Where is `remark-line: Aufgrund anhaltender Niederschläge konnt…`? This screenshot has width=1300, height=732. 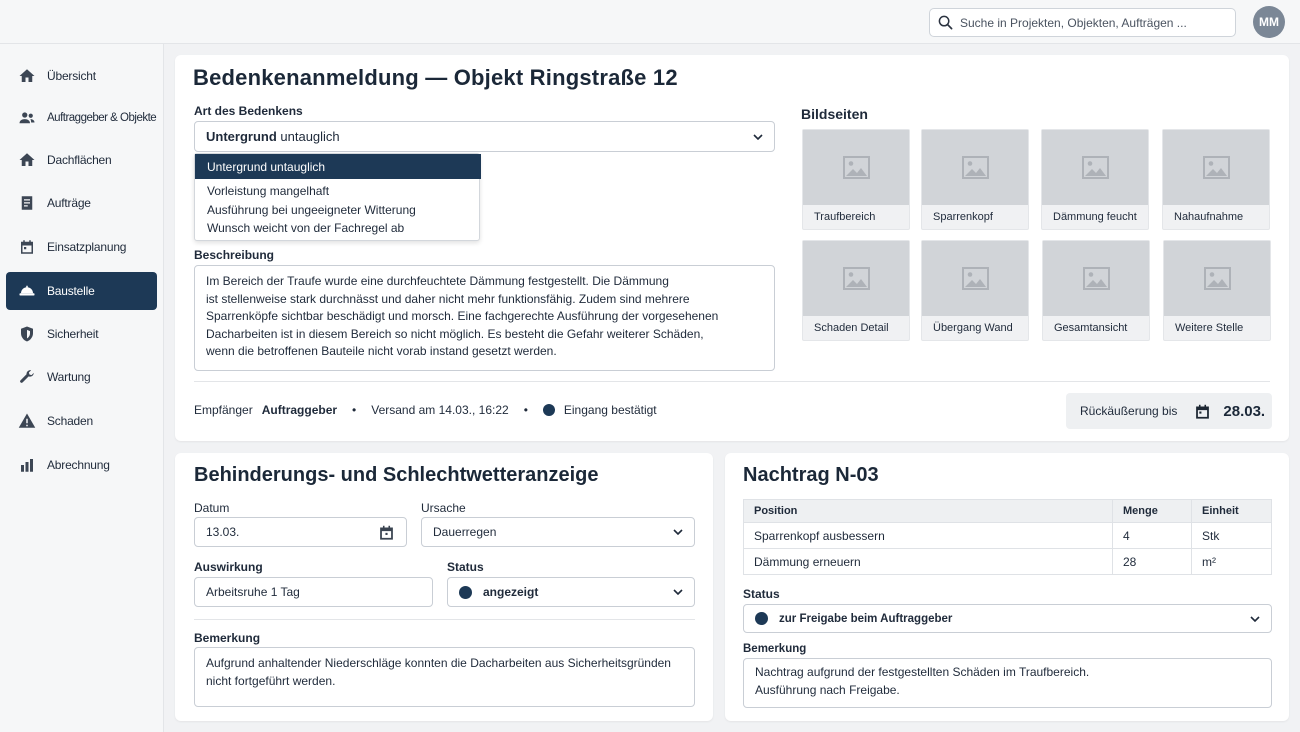 remark-line: Aufgrund anhaltender Niederschläge konnt… is located at coordinates (438, 663).